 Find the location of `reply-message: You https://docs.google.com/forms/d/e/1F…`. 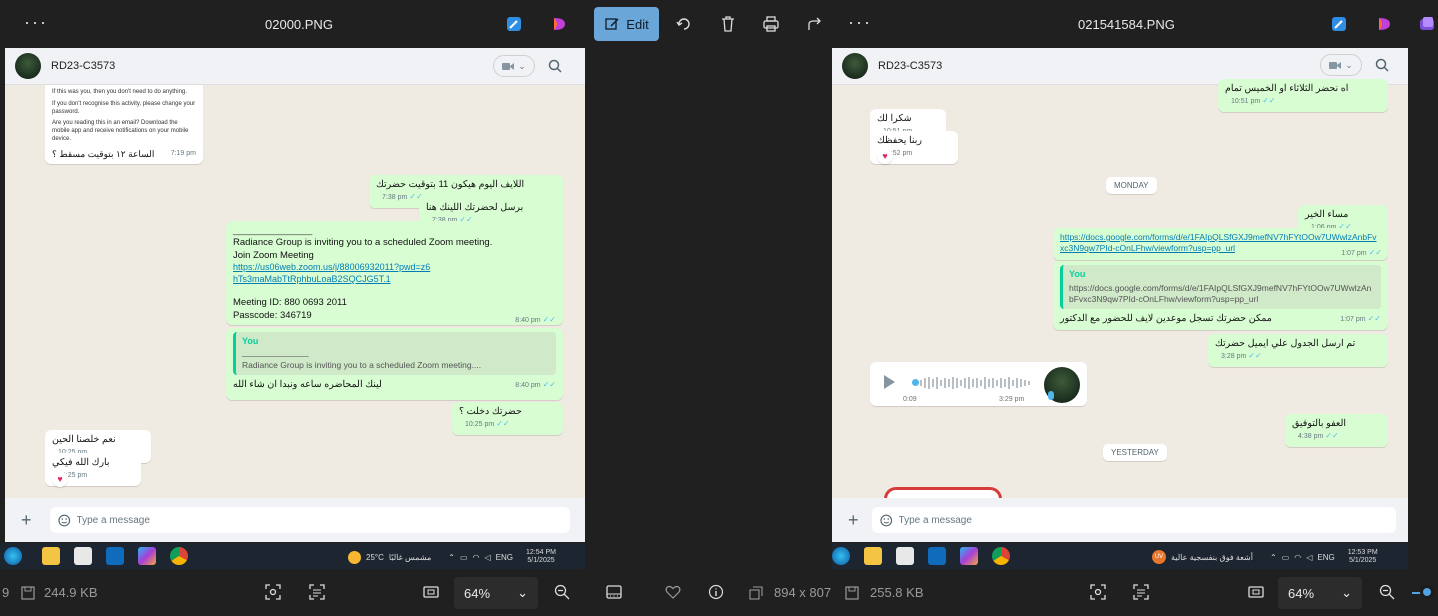

reply-message: You https://docs.google.com/forms/d/e/1F… is located at coordinates (1220, 295).